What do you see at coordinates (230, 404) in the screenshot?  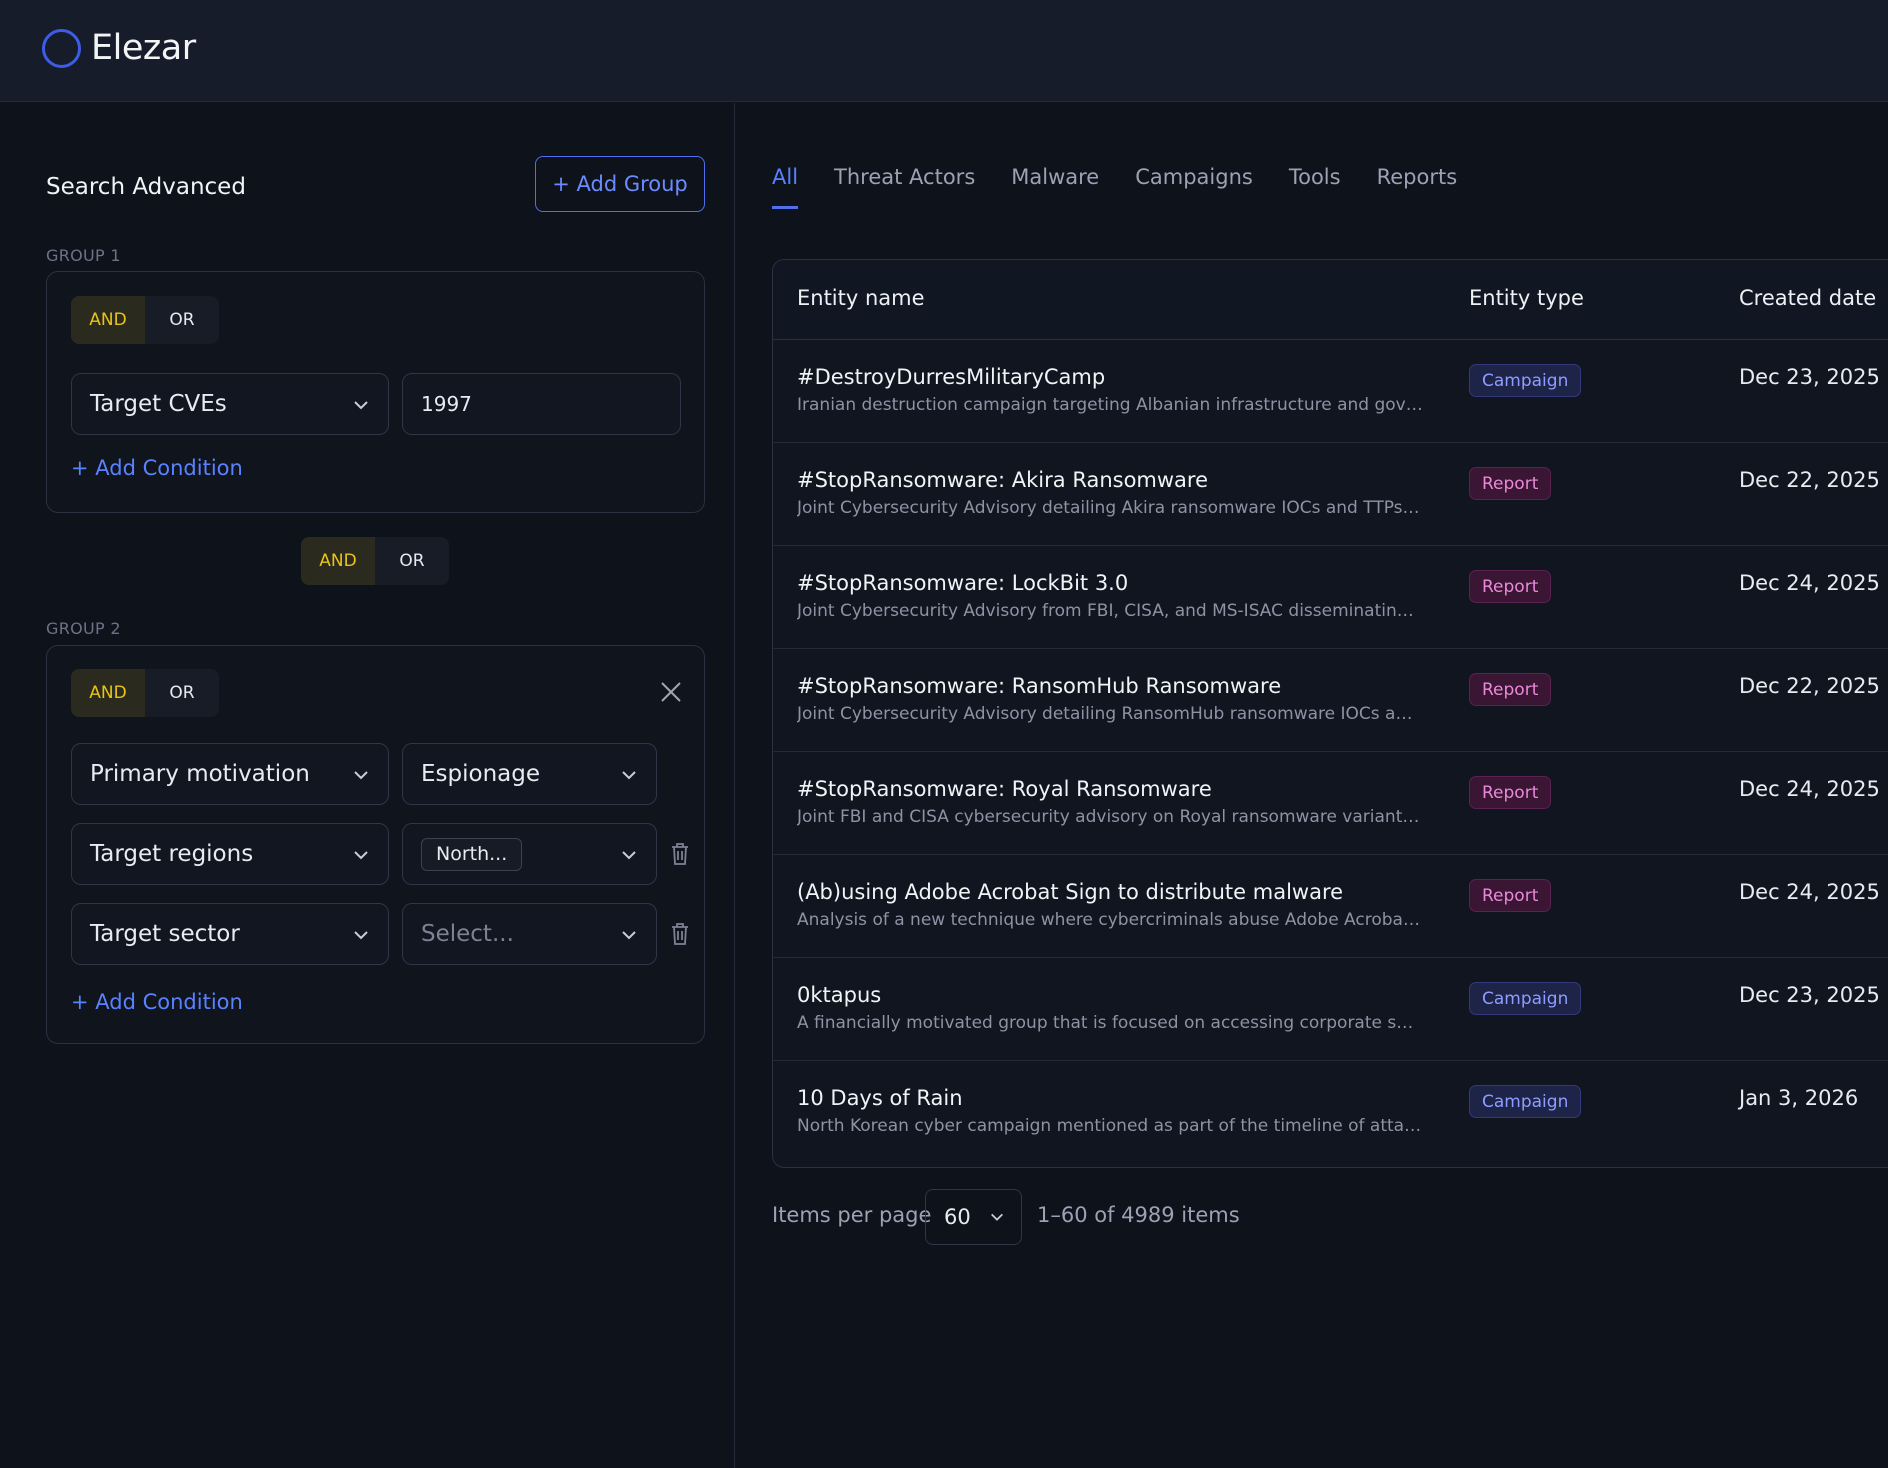 I see `condition-field-select: Target CVEs` at bounding box center [230, 404].